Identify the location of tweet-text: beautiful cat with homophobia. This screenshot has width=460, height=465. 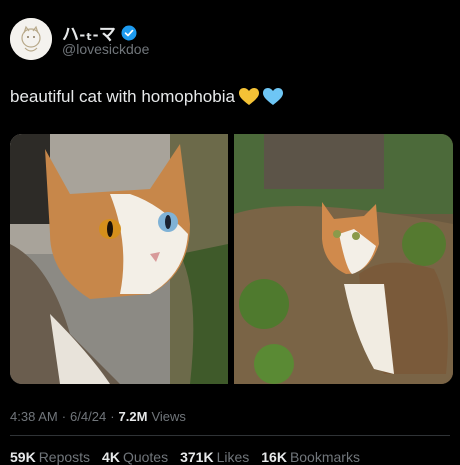
(146, 97).